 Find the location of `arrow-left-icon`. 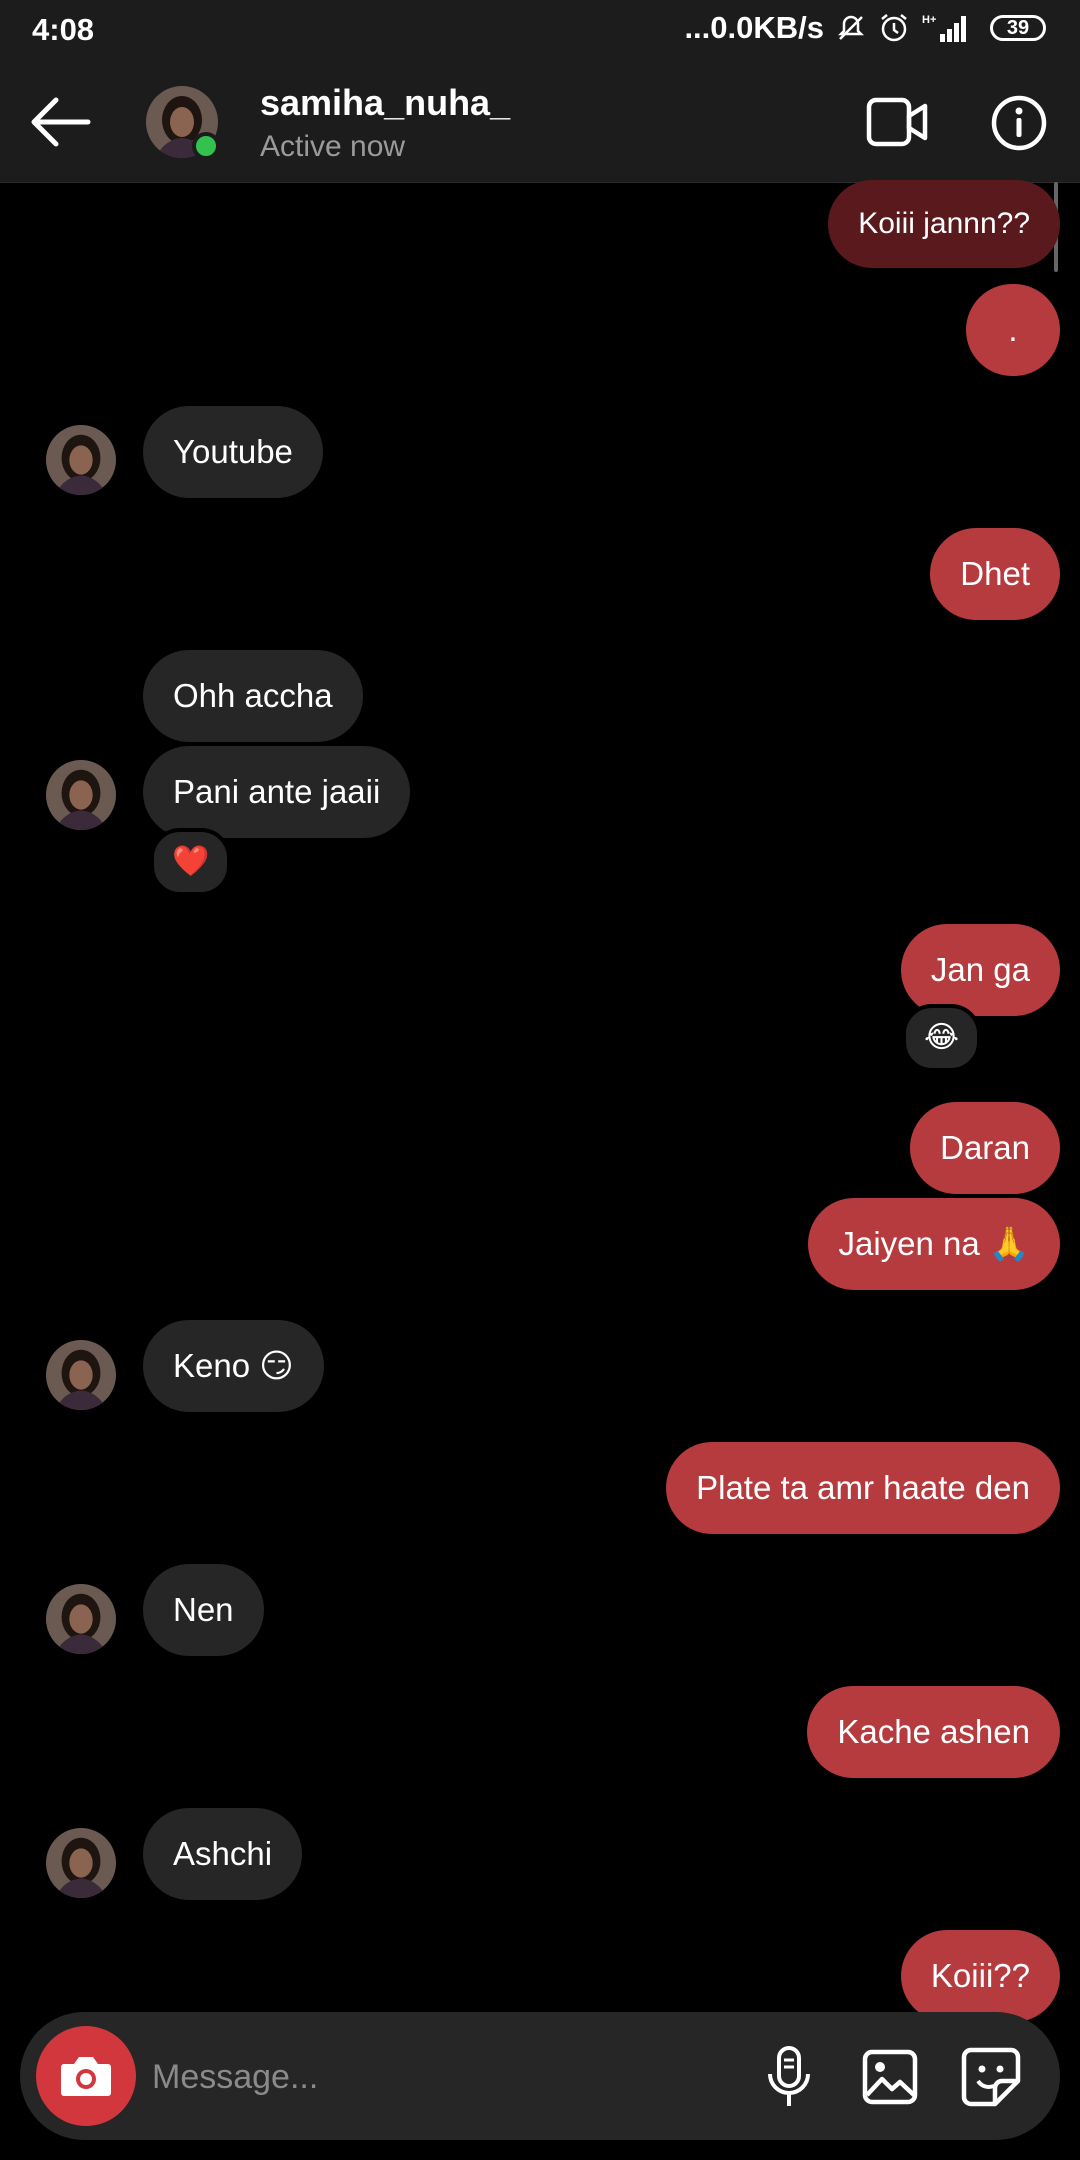

arrow-left-icon is located at coordinates (61, 122).